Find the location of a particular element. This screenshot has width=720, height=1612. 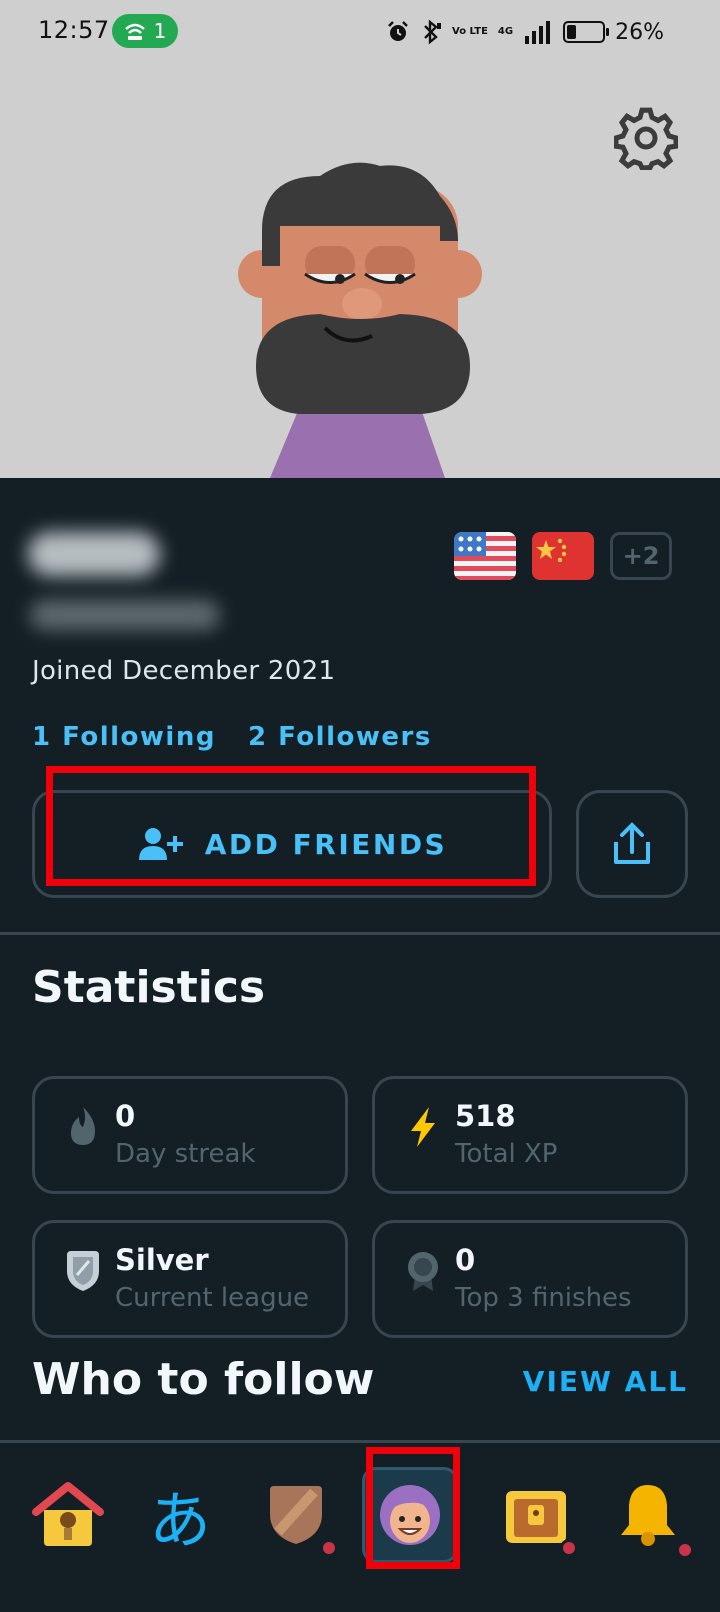

nav-leagues is located at coordinates (296, 1515).